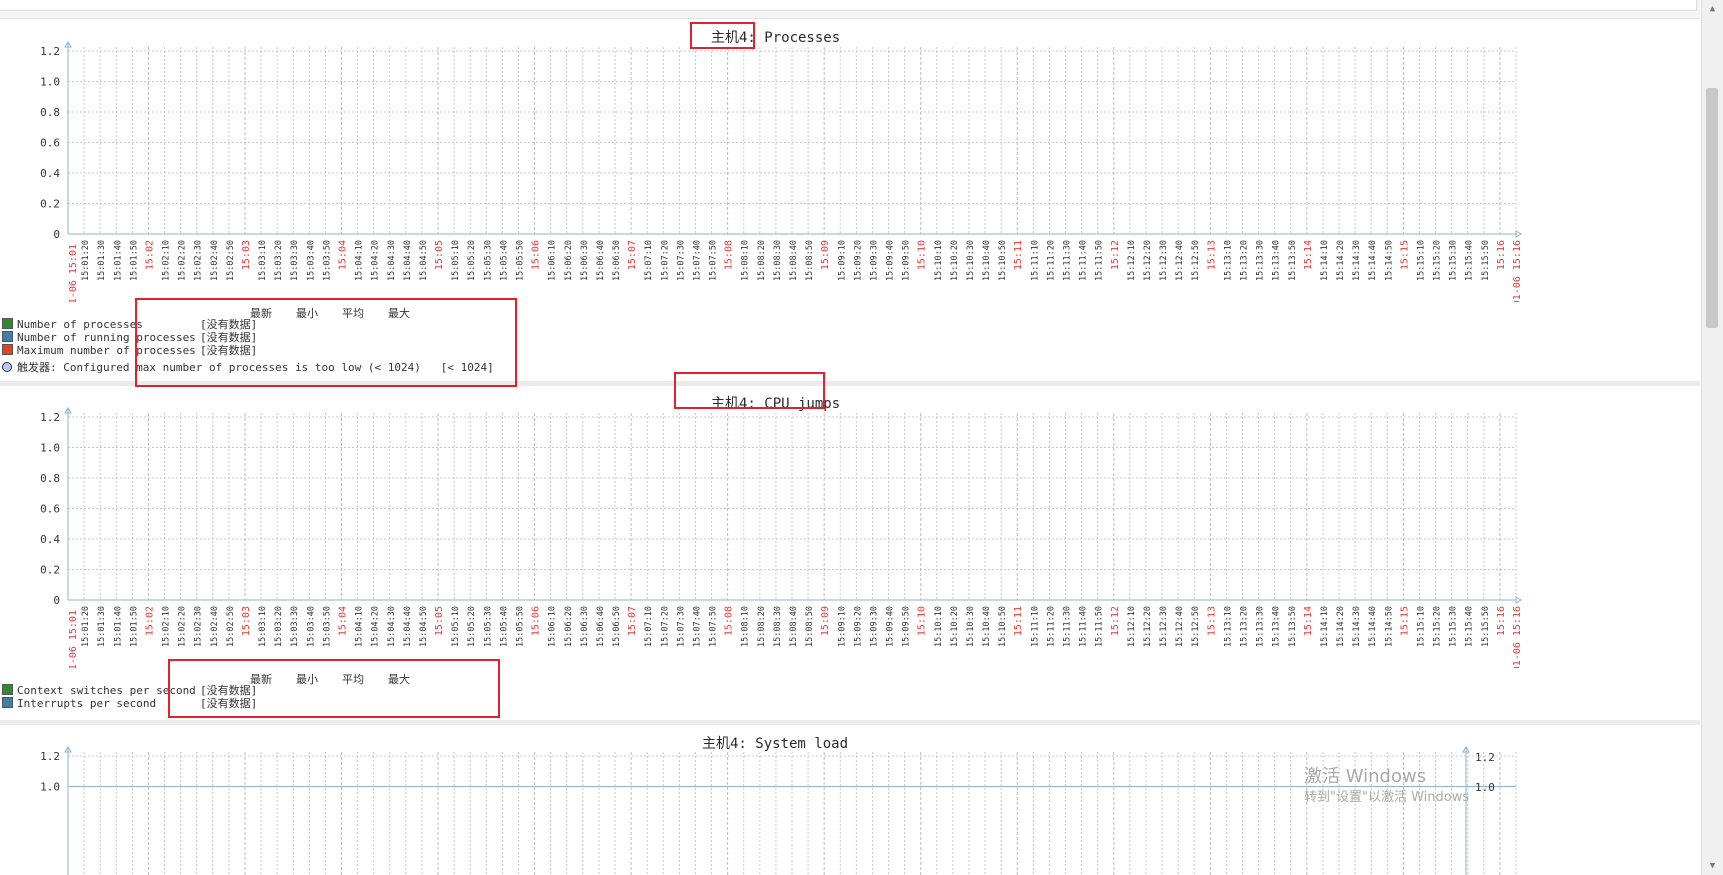 This screenshot has width=1723, height=875. I want to click on x-tick-label: 15:02:10, so click(167, 626).